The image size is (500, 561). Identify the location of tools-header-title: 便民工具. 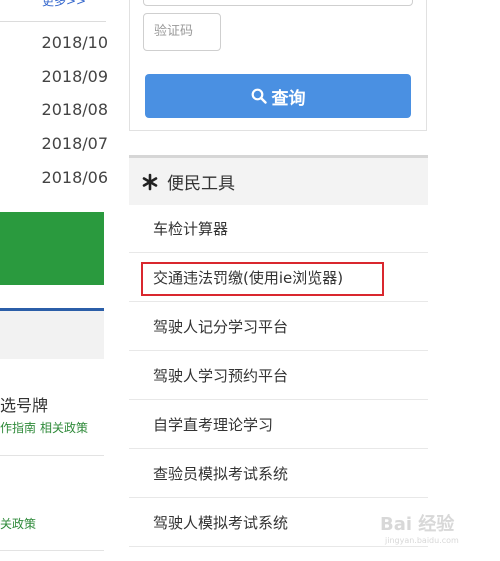
(201, 184).